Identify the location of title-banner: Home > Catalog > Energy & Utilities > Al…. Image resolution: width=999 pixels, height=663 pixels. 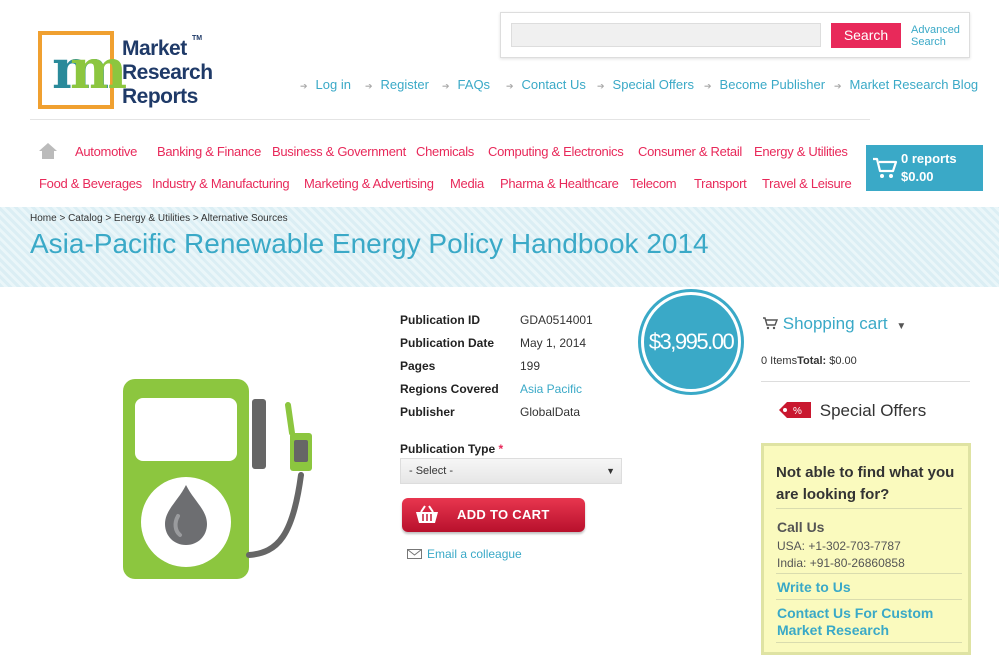
(499, 247).